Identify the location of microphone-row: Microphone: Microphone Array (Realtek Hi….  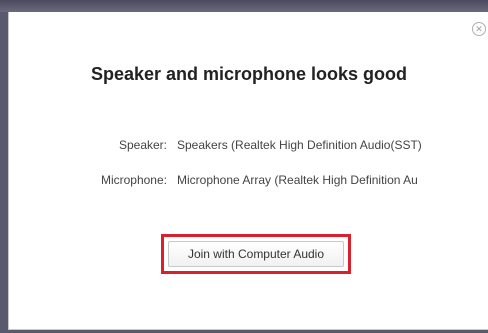
(248, 182).